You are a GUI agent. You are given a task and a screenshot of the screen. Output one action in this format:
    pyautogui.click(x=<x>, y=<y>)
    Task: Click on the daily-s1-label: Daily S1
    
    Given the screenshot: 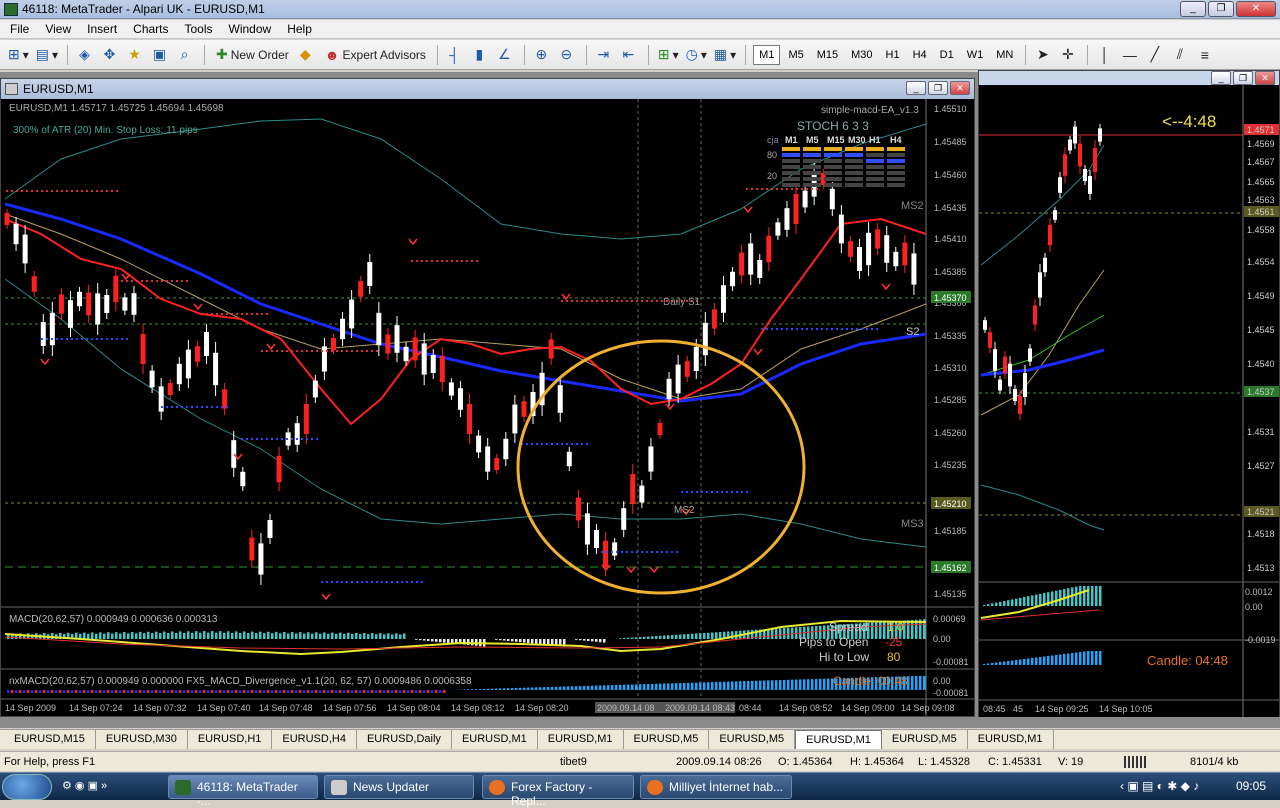 What is the action you would take?
    pyautogui.click(x=682, y=302)
    